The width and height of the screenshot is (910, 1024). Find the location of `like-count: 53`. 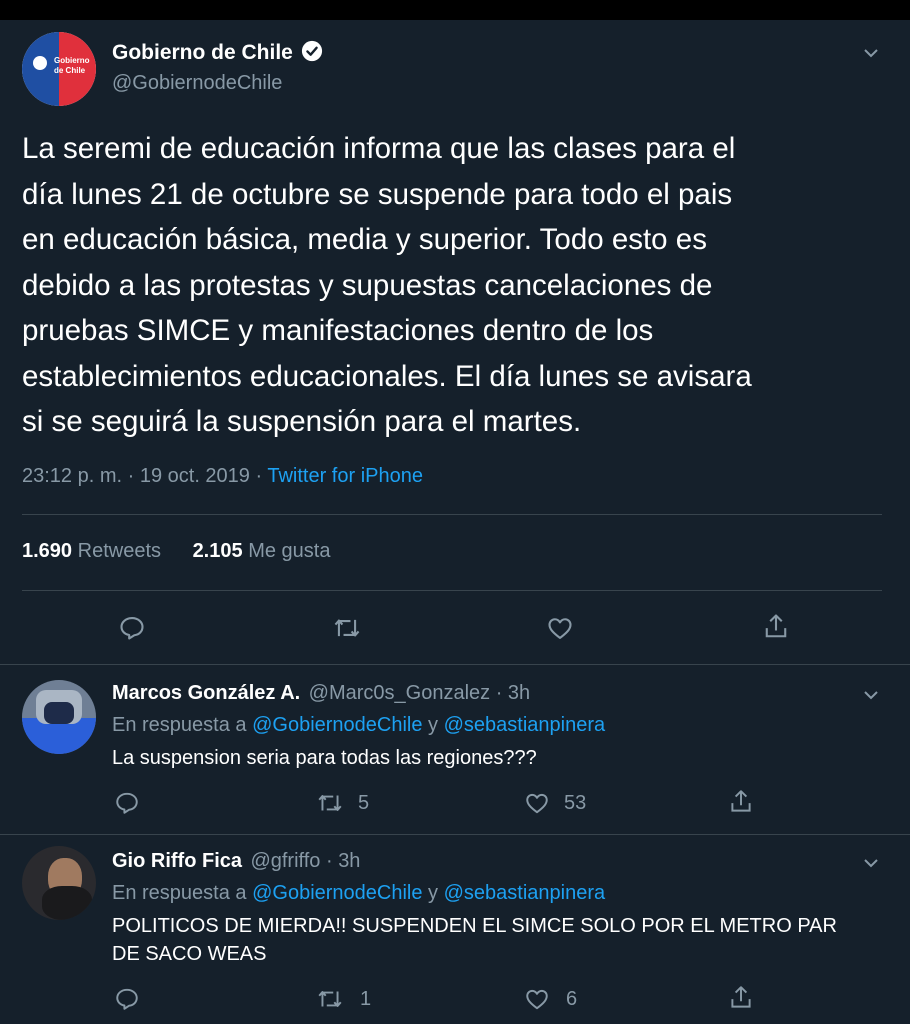

like-count: 53 is located at coordinates (575, 803).